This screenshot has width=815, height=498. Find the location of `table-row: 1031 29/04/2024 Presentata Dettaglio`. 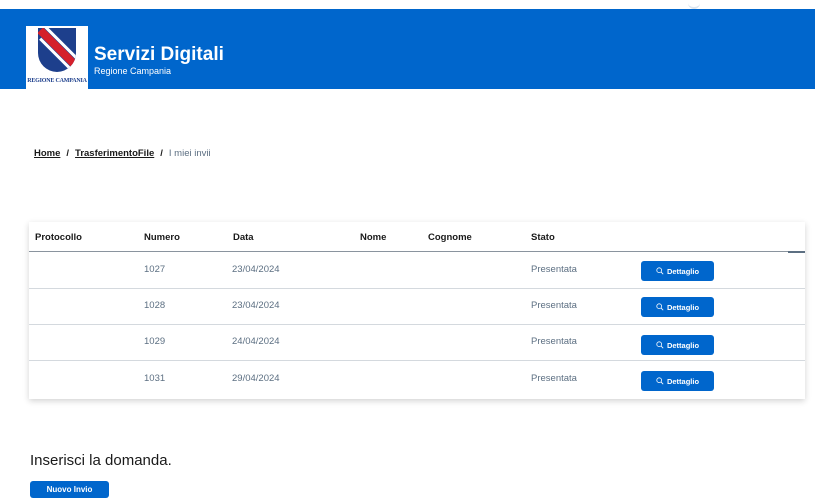

table-row: 1031 29/04/2024 Presentata Dettaglio is located at coordinates (417, 380).